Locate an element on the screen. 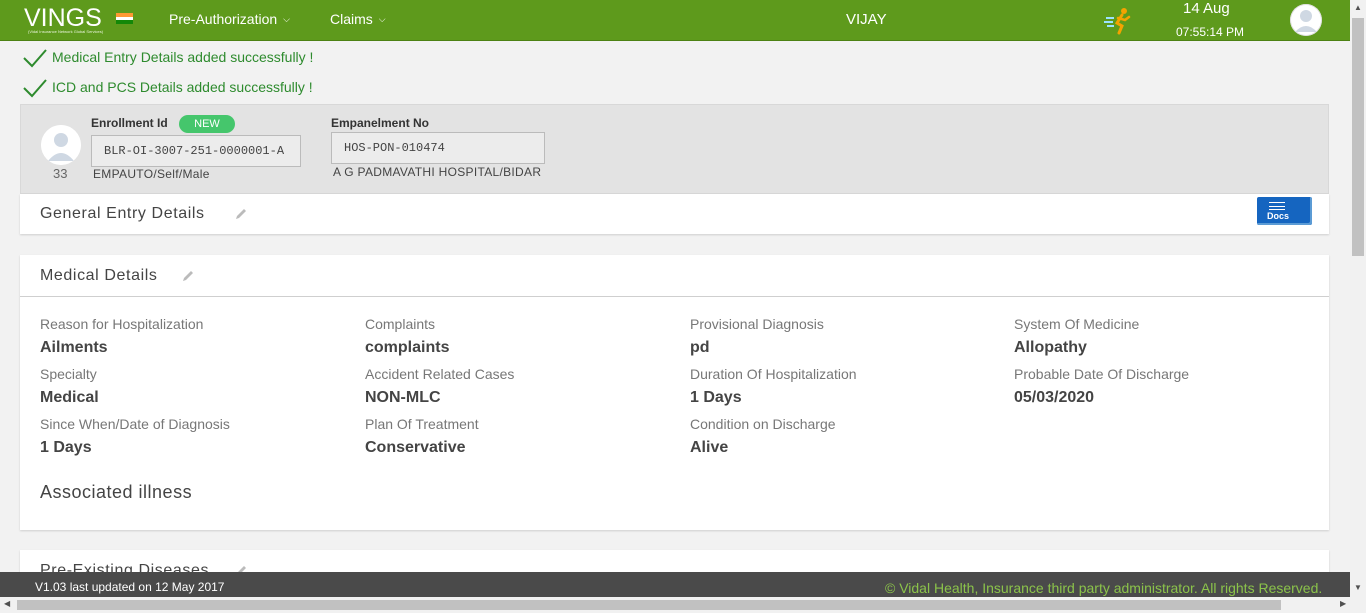 Image resolution: width=1366 pixels, height=613 pixels. field-value: 05/03/2020 is located at coordinates (1054, 397).